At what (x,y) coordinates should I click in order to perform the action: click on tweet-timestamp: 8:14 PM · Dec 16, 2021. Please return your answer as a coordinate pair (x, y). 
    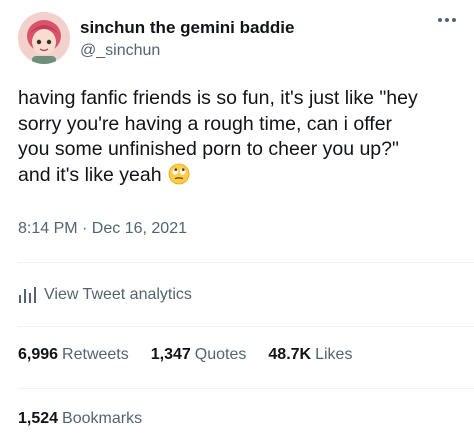
    Looking at the image, I should click on (102, 229).